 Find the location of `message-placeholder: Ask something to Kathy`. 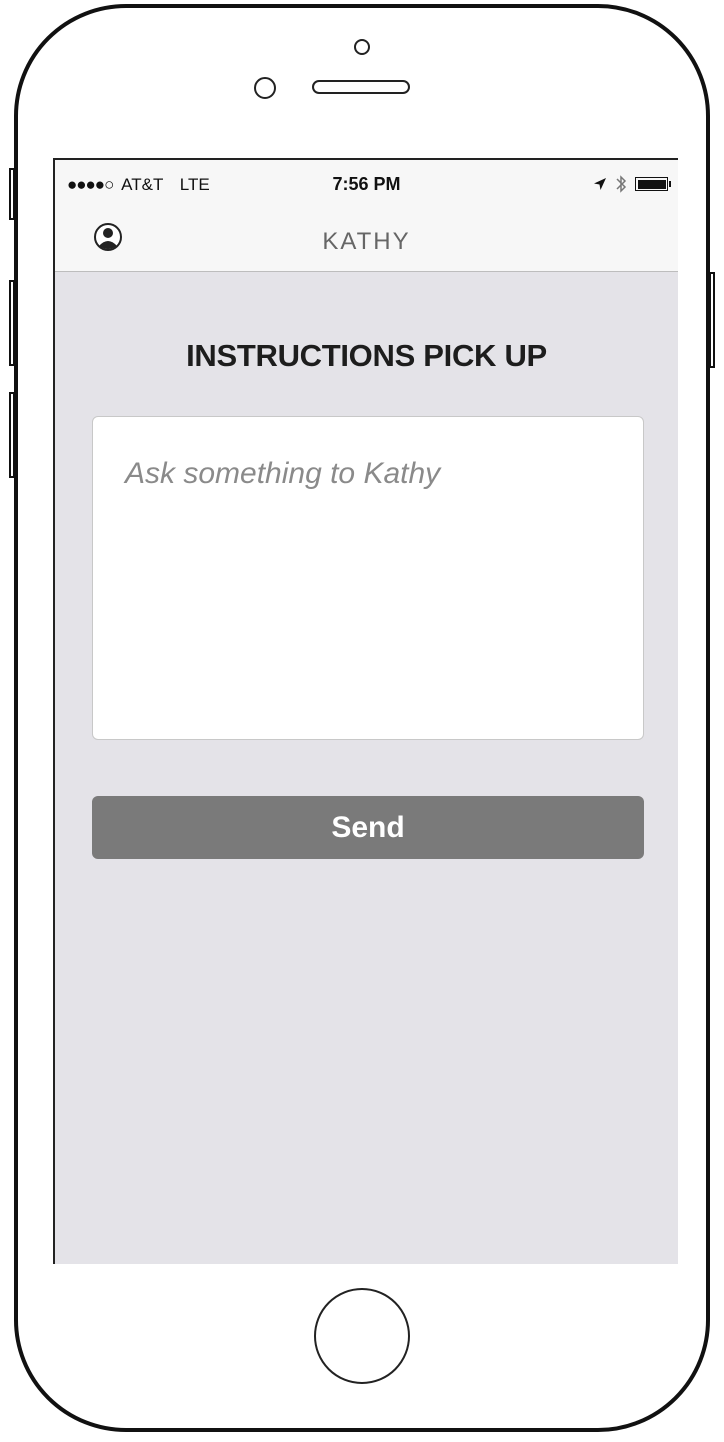

message-placeholder: Ask something to Kathy is located at coordinates (283, 473).